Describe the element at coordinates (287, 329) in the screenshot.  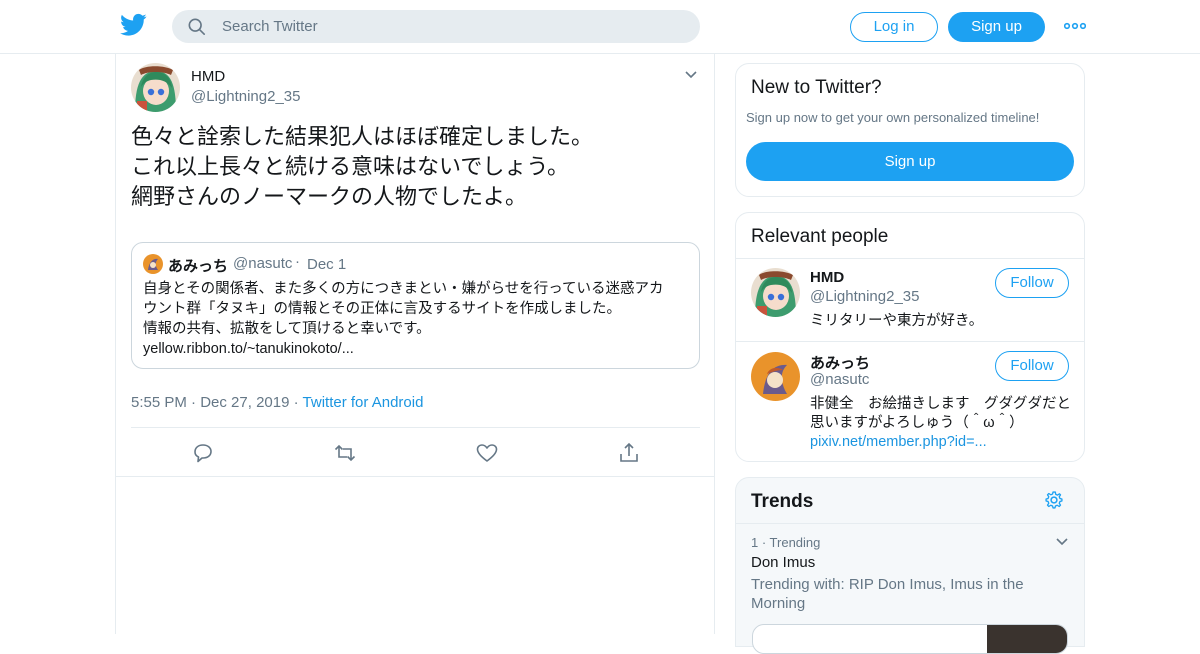
I see `quoted-text-line: 情報の共有、拡散をして頂けると幸いです。` at that location.